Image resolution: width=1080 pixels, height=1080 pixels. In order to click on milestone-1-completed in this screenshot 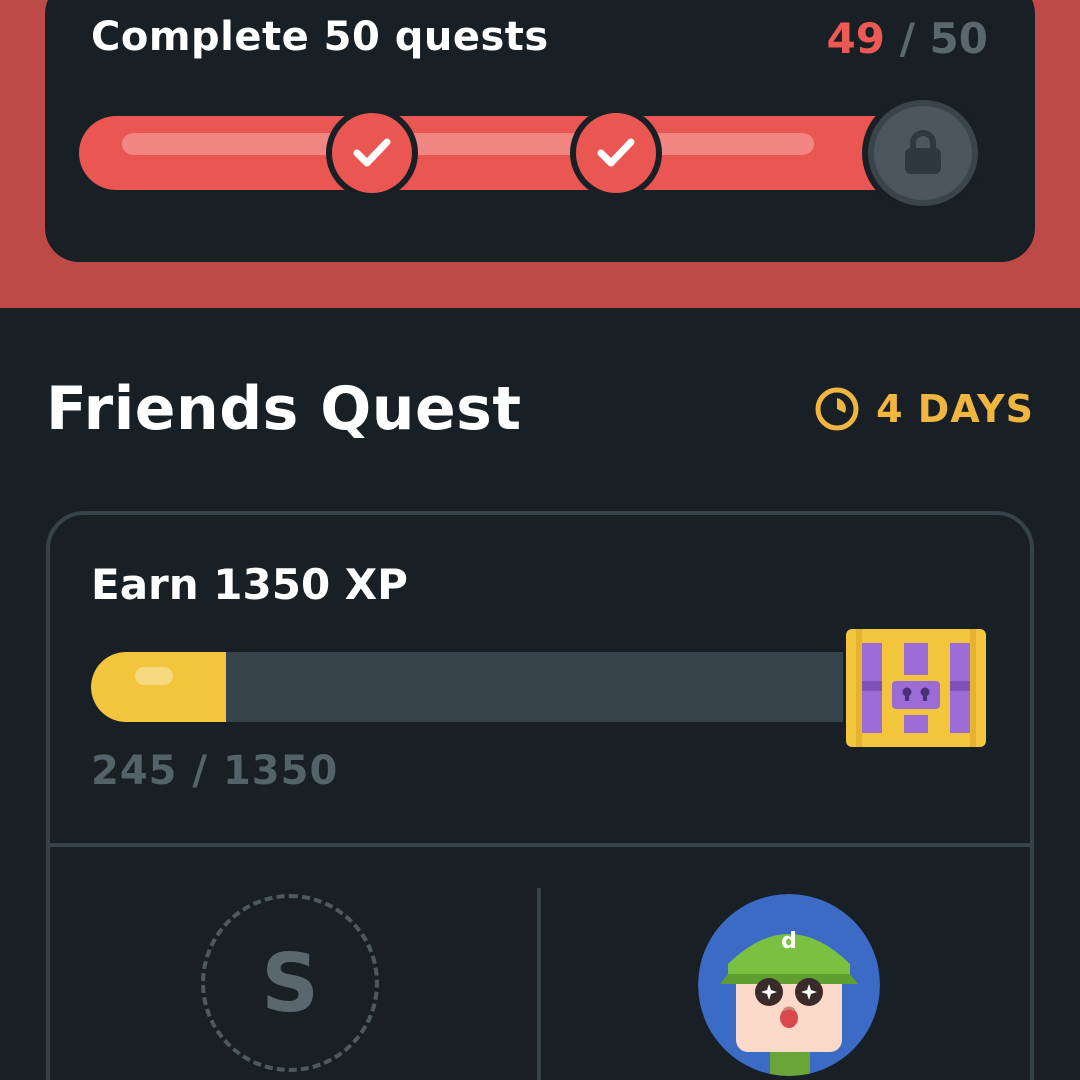, I will do `click(372, 153)`.